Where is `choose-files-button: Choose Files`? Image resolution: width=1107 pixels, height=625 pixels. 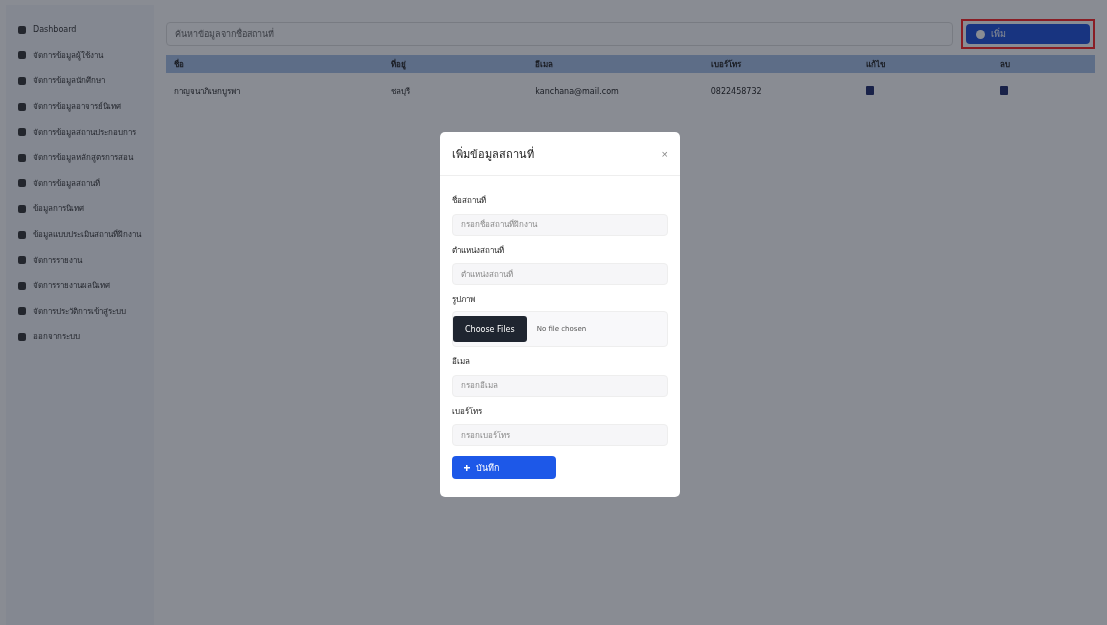 choose-files-button: Choose Files is located at coordinates (490, 329).